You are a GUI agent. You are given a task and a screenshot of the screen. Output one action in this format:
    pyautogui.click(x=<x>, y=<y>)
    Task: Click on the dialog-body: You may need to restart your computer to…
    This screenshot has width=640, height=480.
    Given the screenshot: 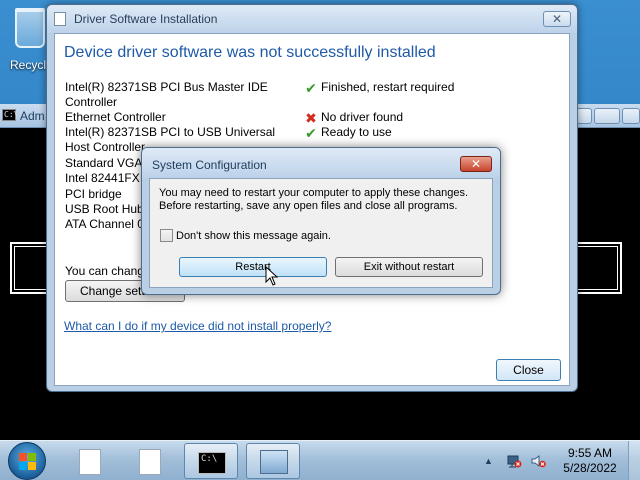 What is the action you would take?
    pyautogui.click(x=321, y=233)
    